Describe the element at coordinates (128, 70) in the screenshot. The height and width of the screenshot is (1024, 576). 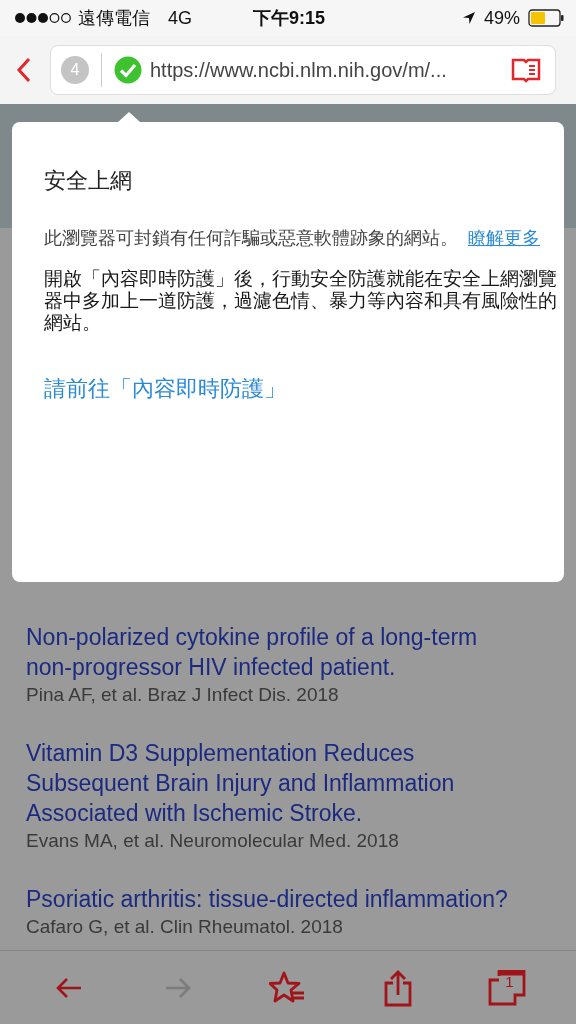
I see `check-icon` at that location.